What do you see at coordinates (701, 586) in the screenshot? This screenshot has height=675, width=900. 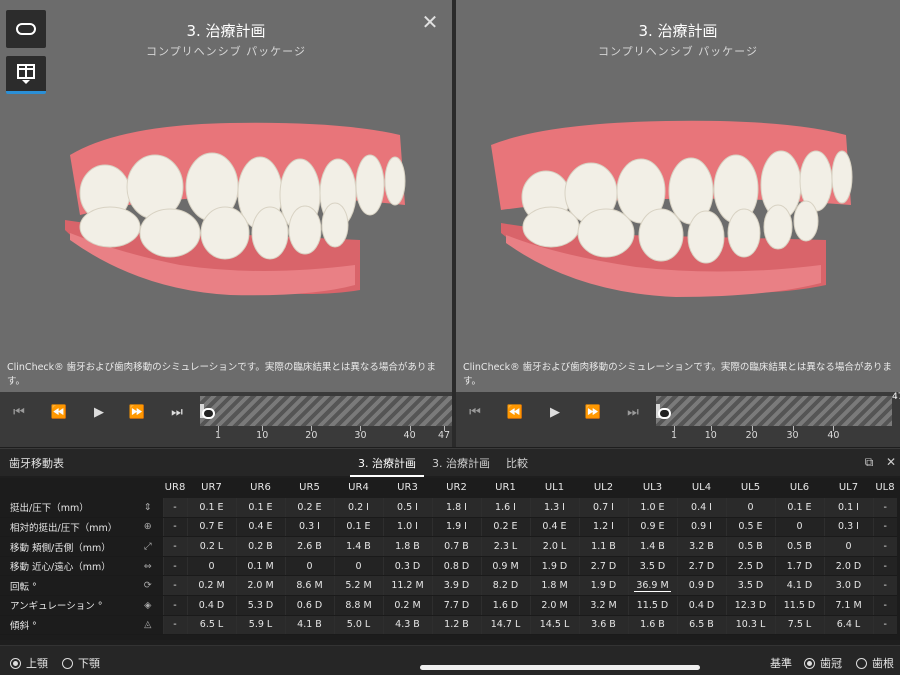 I see `table-cell: 0.9 D` at bounding box center [701, 586].